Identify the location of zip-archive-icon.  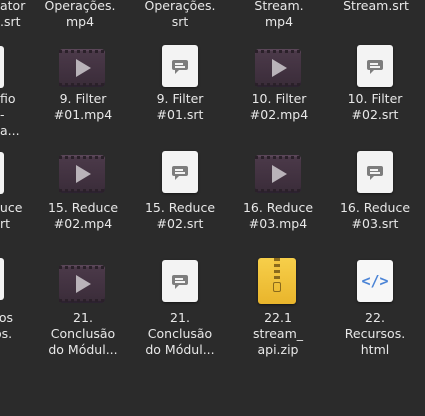
(277, 281).